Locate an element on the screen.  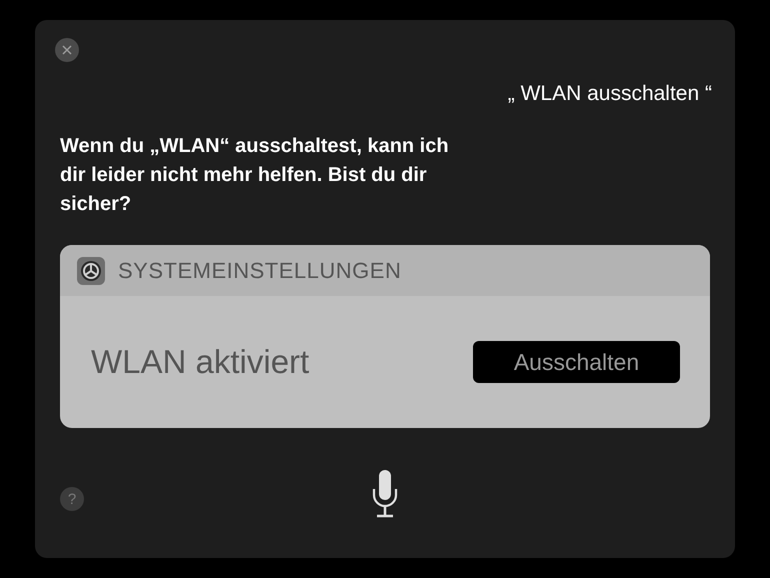
spoken-query: „ WLAN ausschalten “ is located at coordinates (610, 94).